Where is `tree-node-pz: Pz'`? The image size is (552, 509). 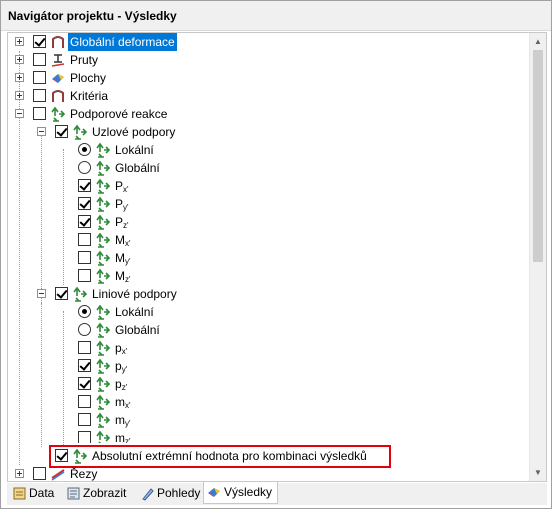 tree-node-pz: Pz' is located at coordinates (108, 222).